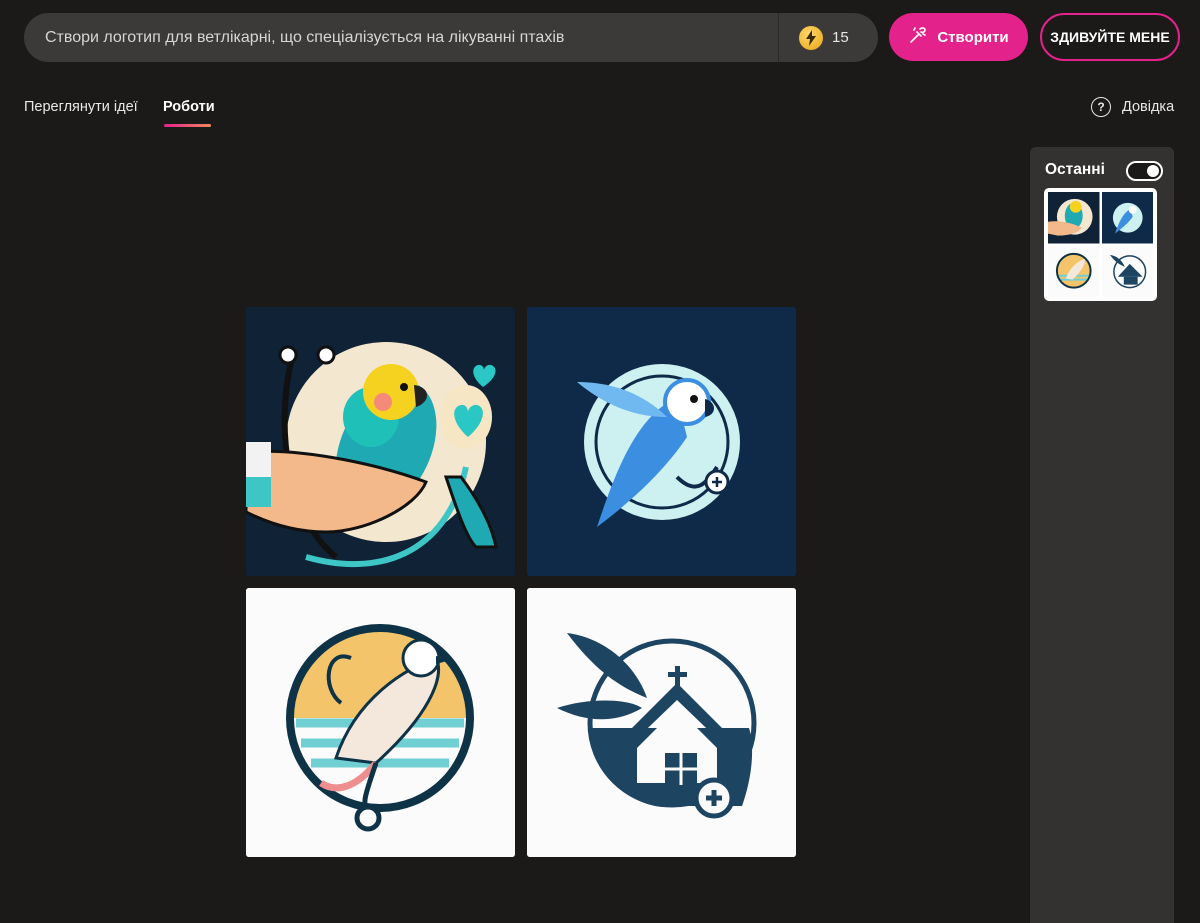 The image size is (1200, 923). What do you see at coordinates (1144, 171) in the screenshot?
I see `recent-toggle` at bounding box center [1144, 171].